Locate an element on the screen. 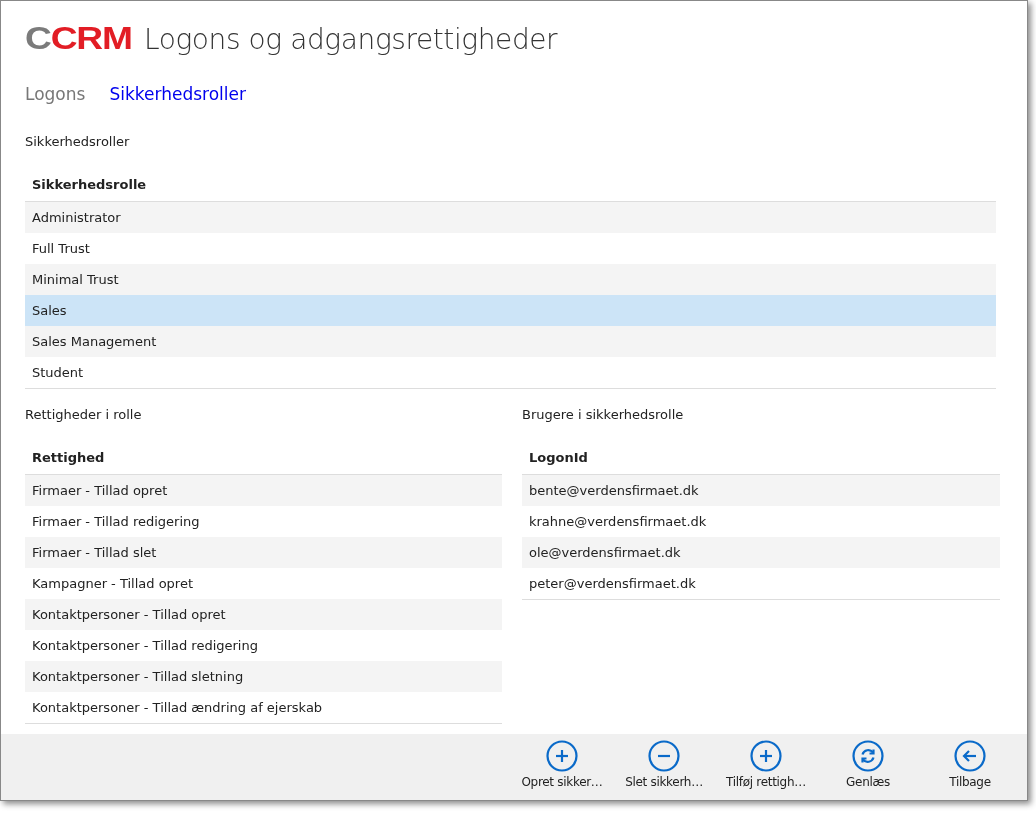 The height and width of the screenshot is (815, 1036). section-heading: Sikkerhedsroller is located at coordinates (77, 141).